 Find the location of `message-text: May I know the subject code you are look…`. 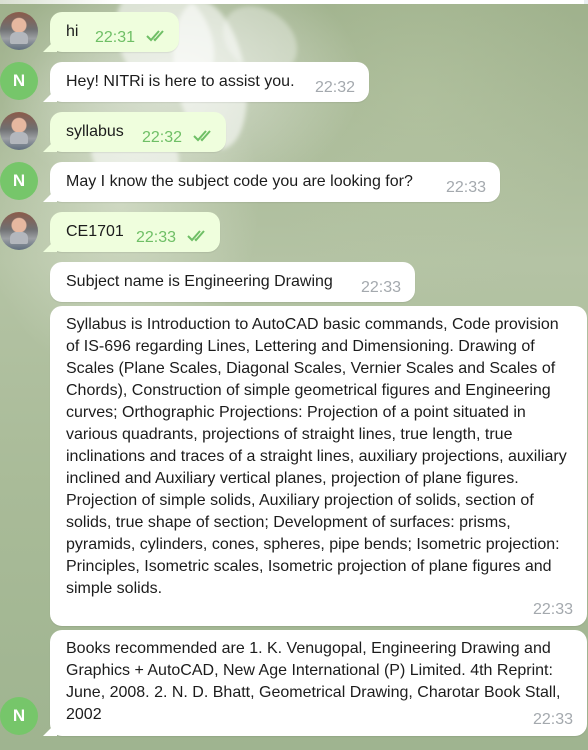

message-text: May I know the subject code you are look… is located at coordinates (239, 181).